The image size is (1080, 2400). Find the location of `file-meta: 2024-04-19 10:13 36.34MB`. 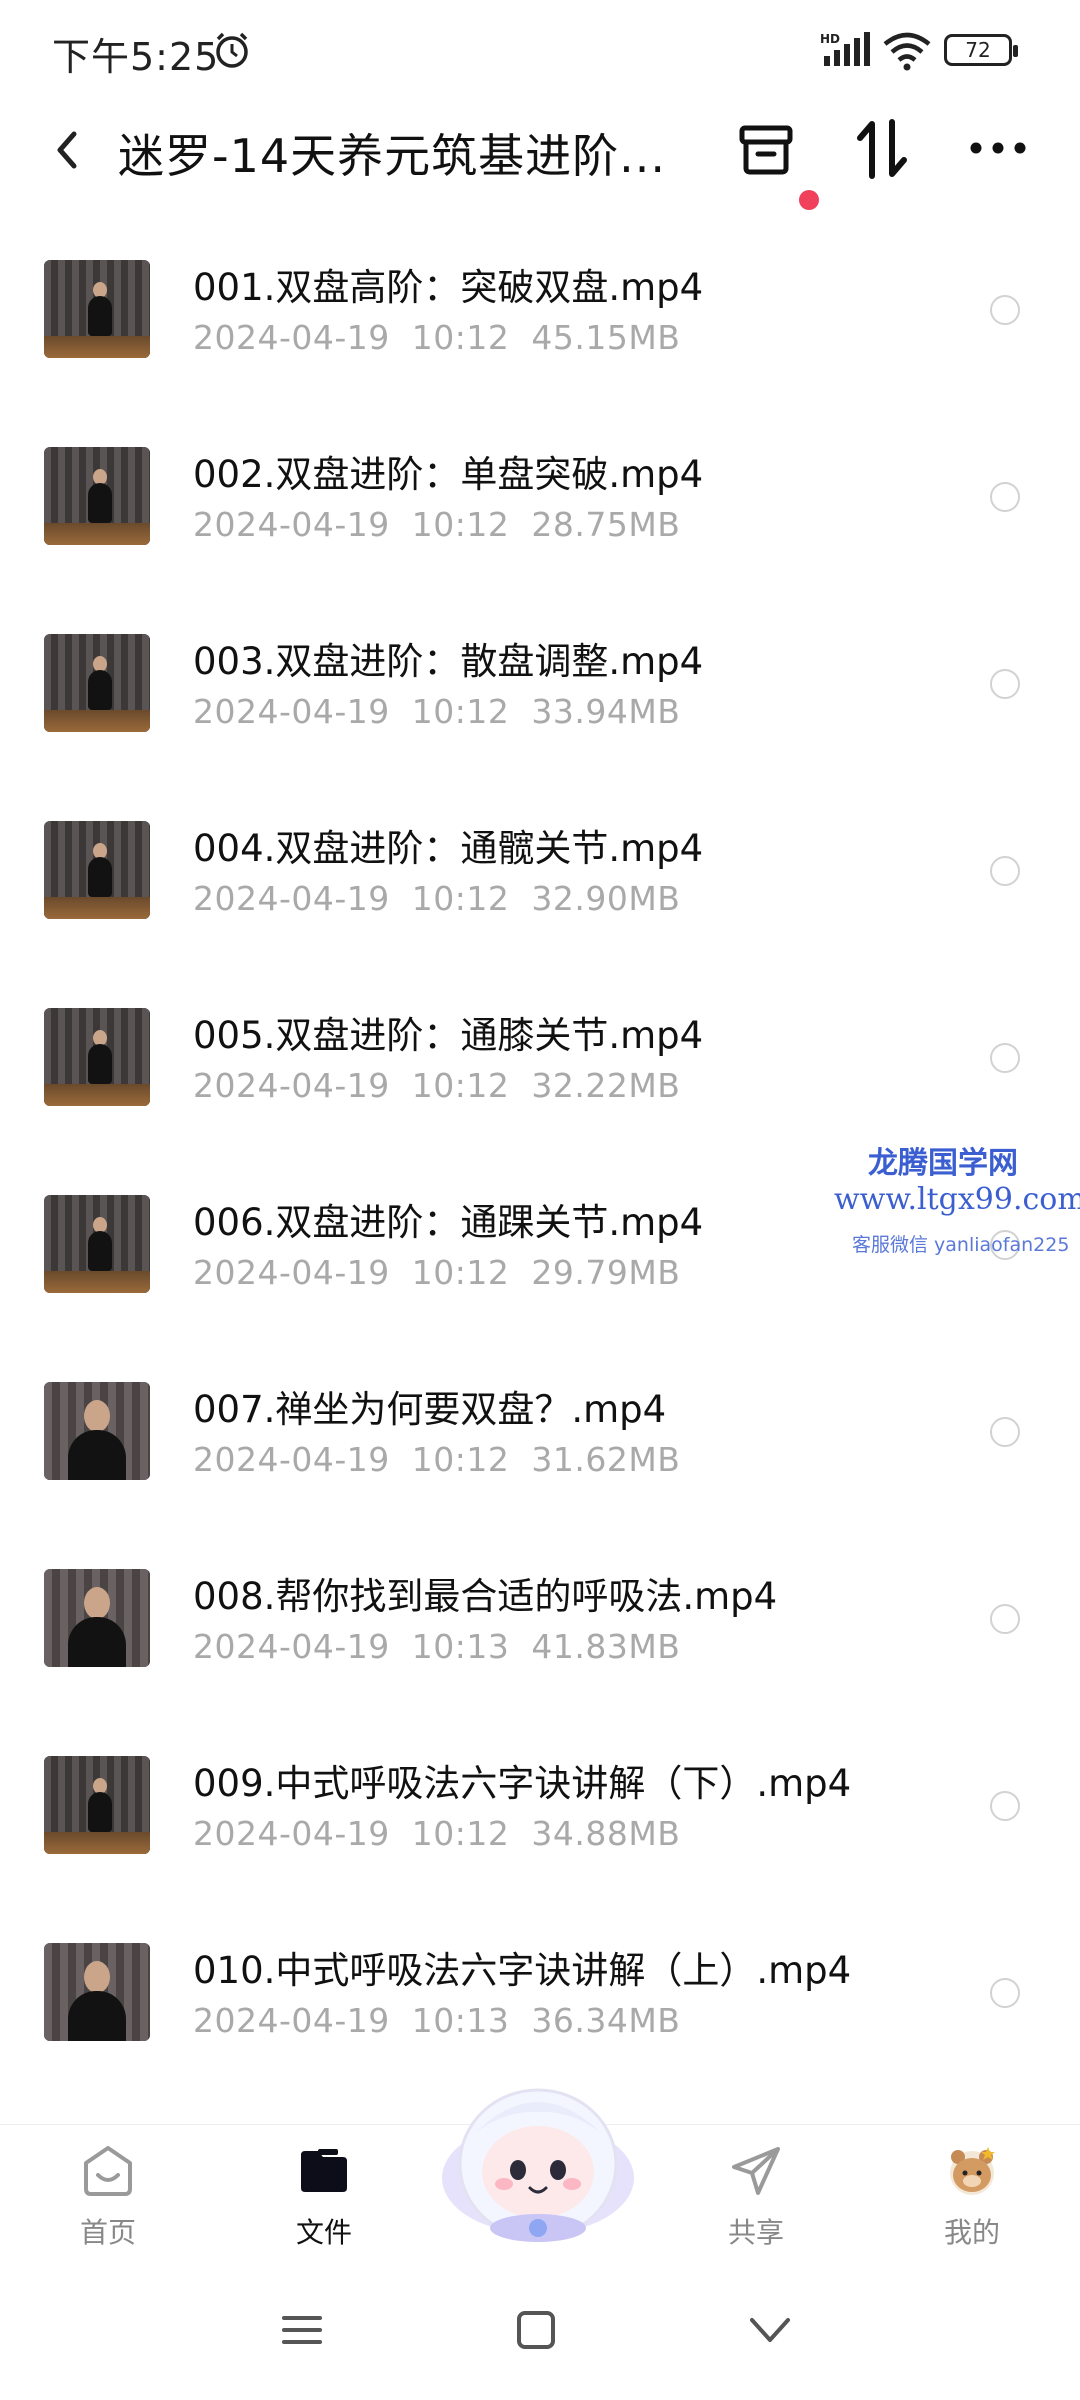

file-meta: 2024-04-19 10:13 36.34MB is located at coordinates (436, 2020).